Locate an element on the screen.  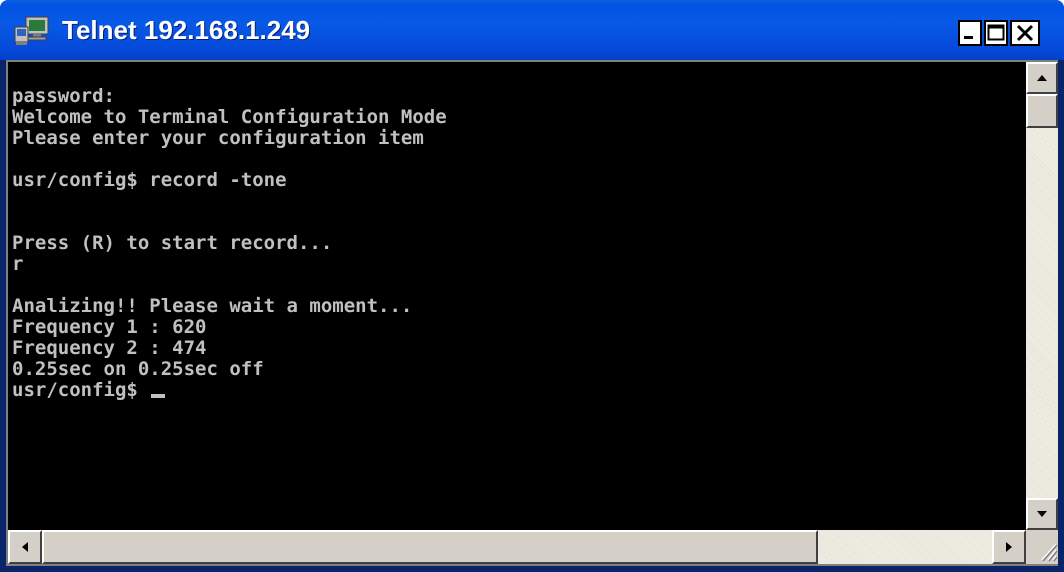
telnet-computer-icon is located at coordinates (32, 31).